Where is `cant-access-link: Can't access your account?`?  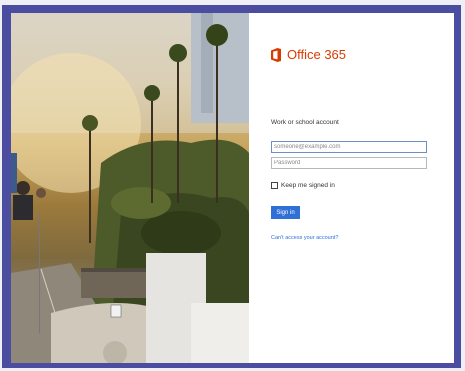
cant-access-link: Can't access your account? is located at coordinates (304, 238).